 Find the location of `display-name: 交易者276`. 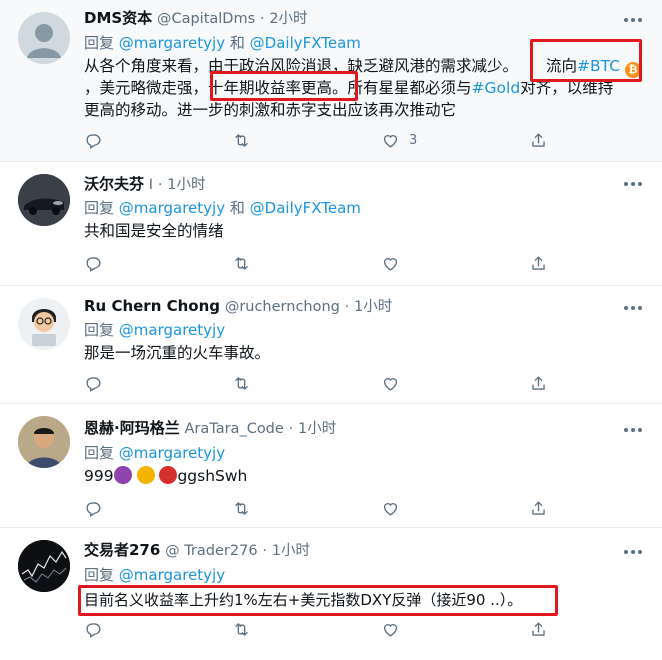

display-name: 交易者276 is located at coordinates (122, 550).